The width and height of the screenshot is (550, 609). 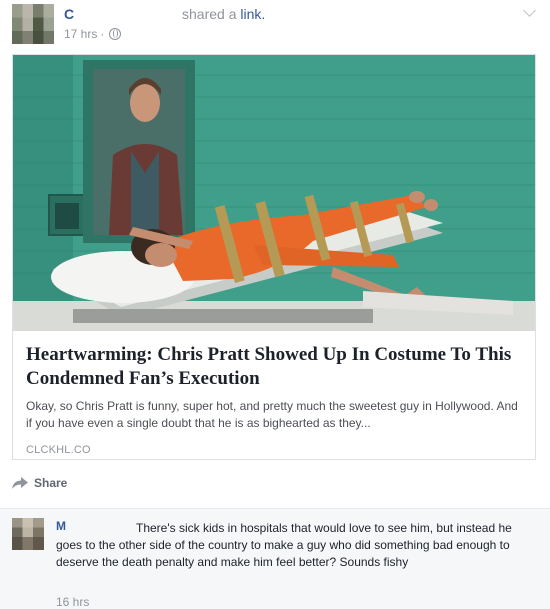 What do you see at coordinates (529, 10) in the screenshot?
I see `chevron-down-icon` at bounding box center [529, 10].